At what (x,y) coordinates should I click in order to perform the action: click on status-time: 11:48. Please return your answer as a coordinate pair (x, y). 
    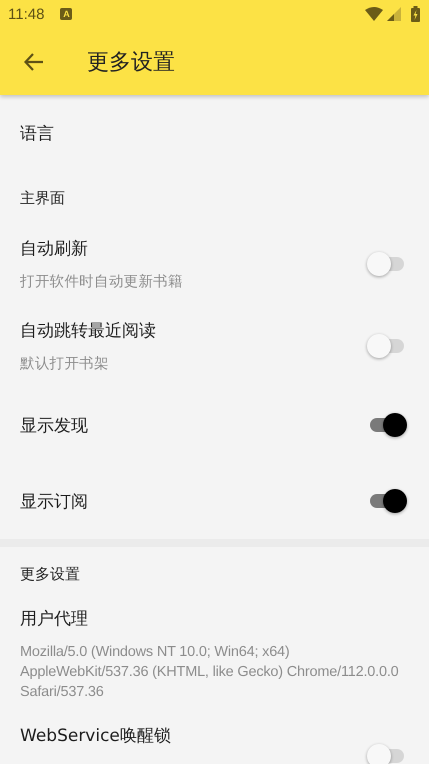
    Looking at the image, I should click on (26, 14).